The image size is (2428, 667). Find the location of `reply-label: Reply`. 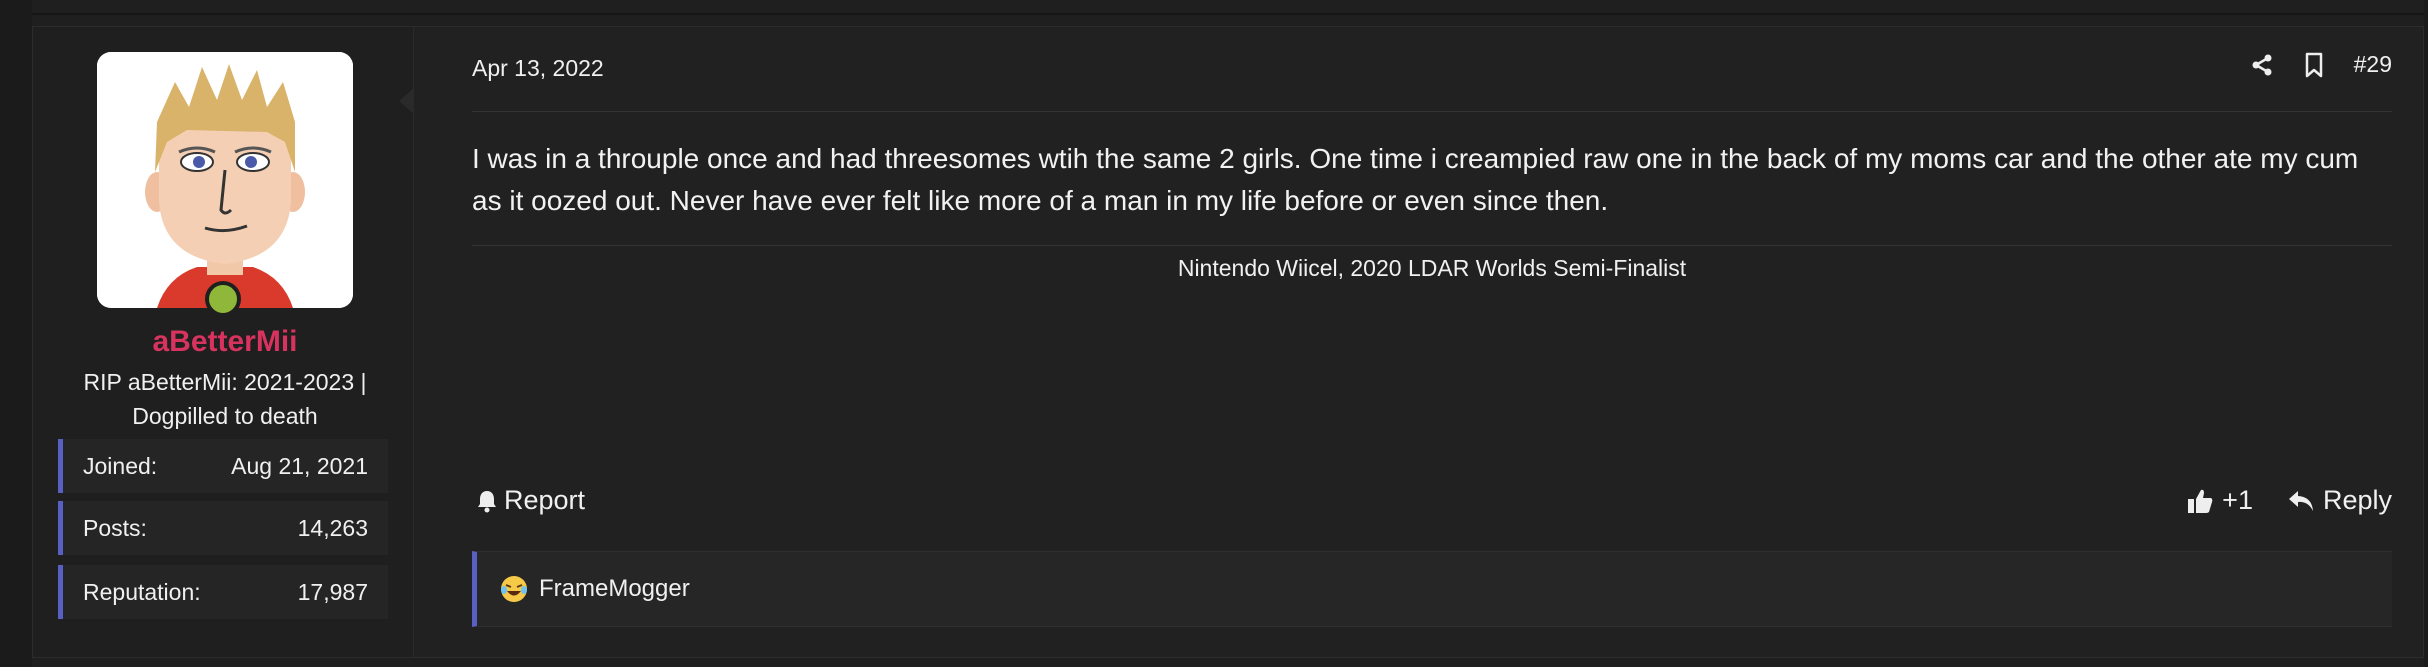

reply-label: Reply is located at coordinates (2357, 500).